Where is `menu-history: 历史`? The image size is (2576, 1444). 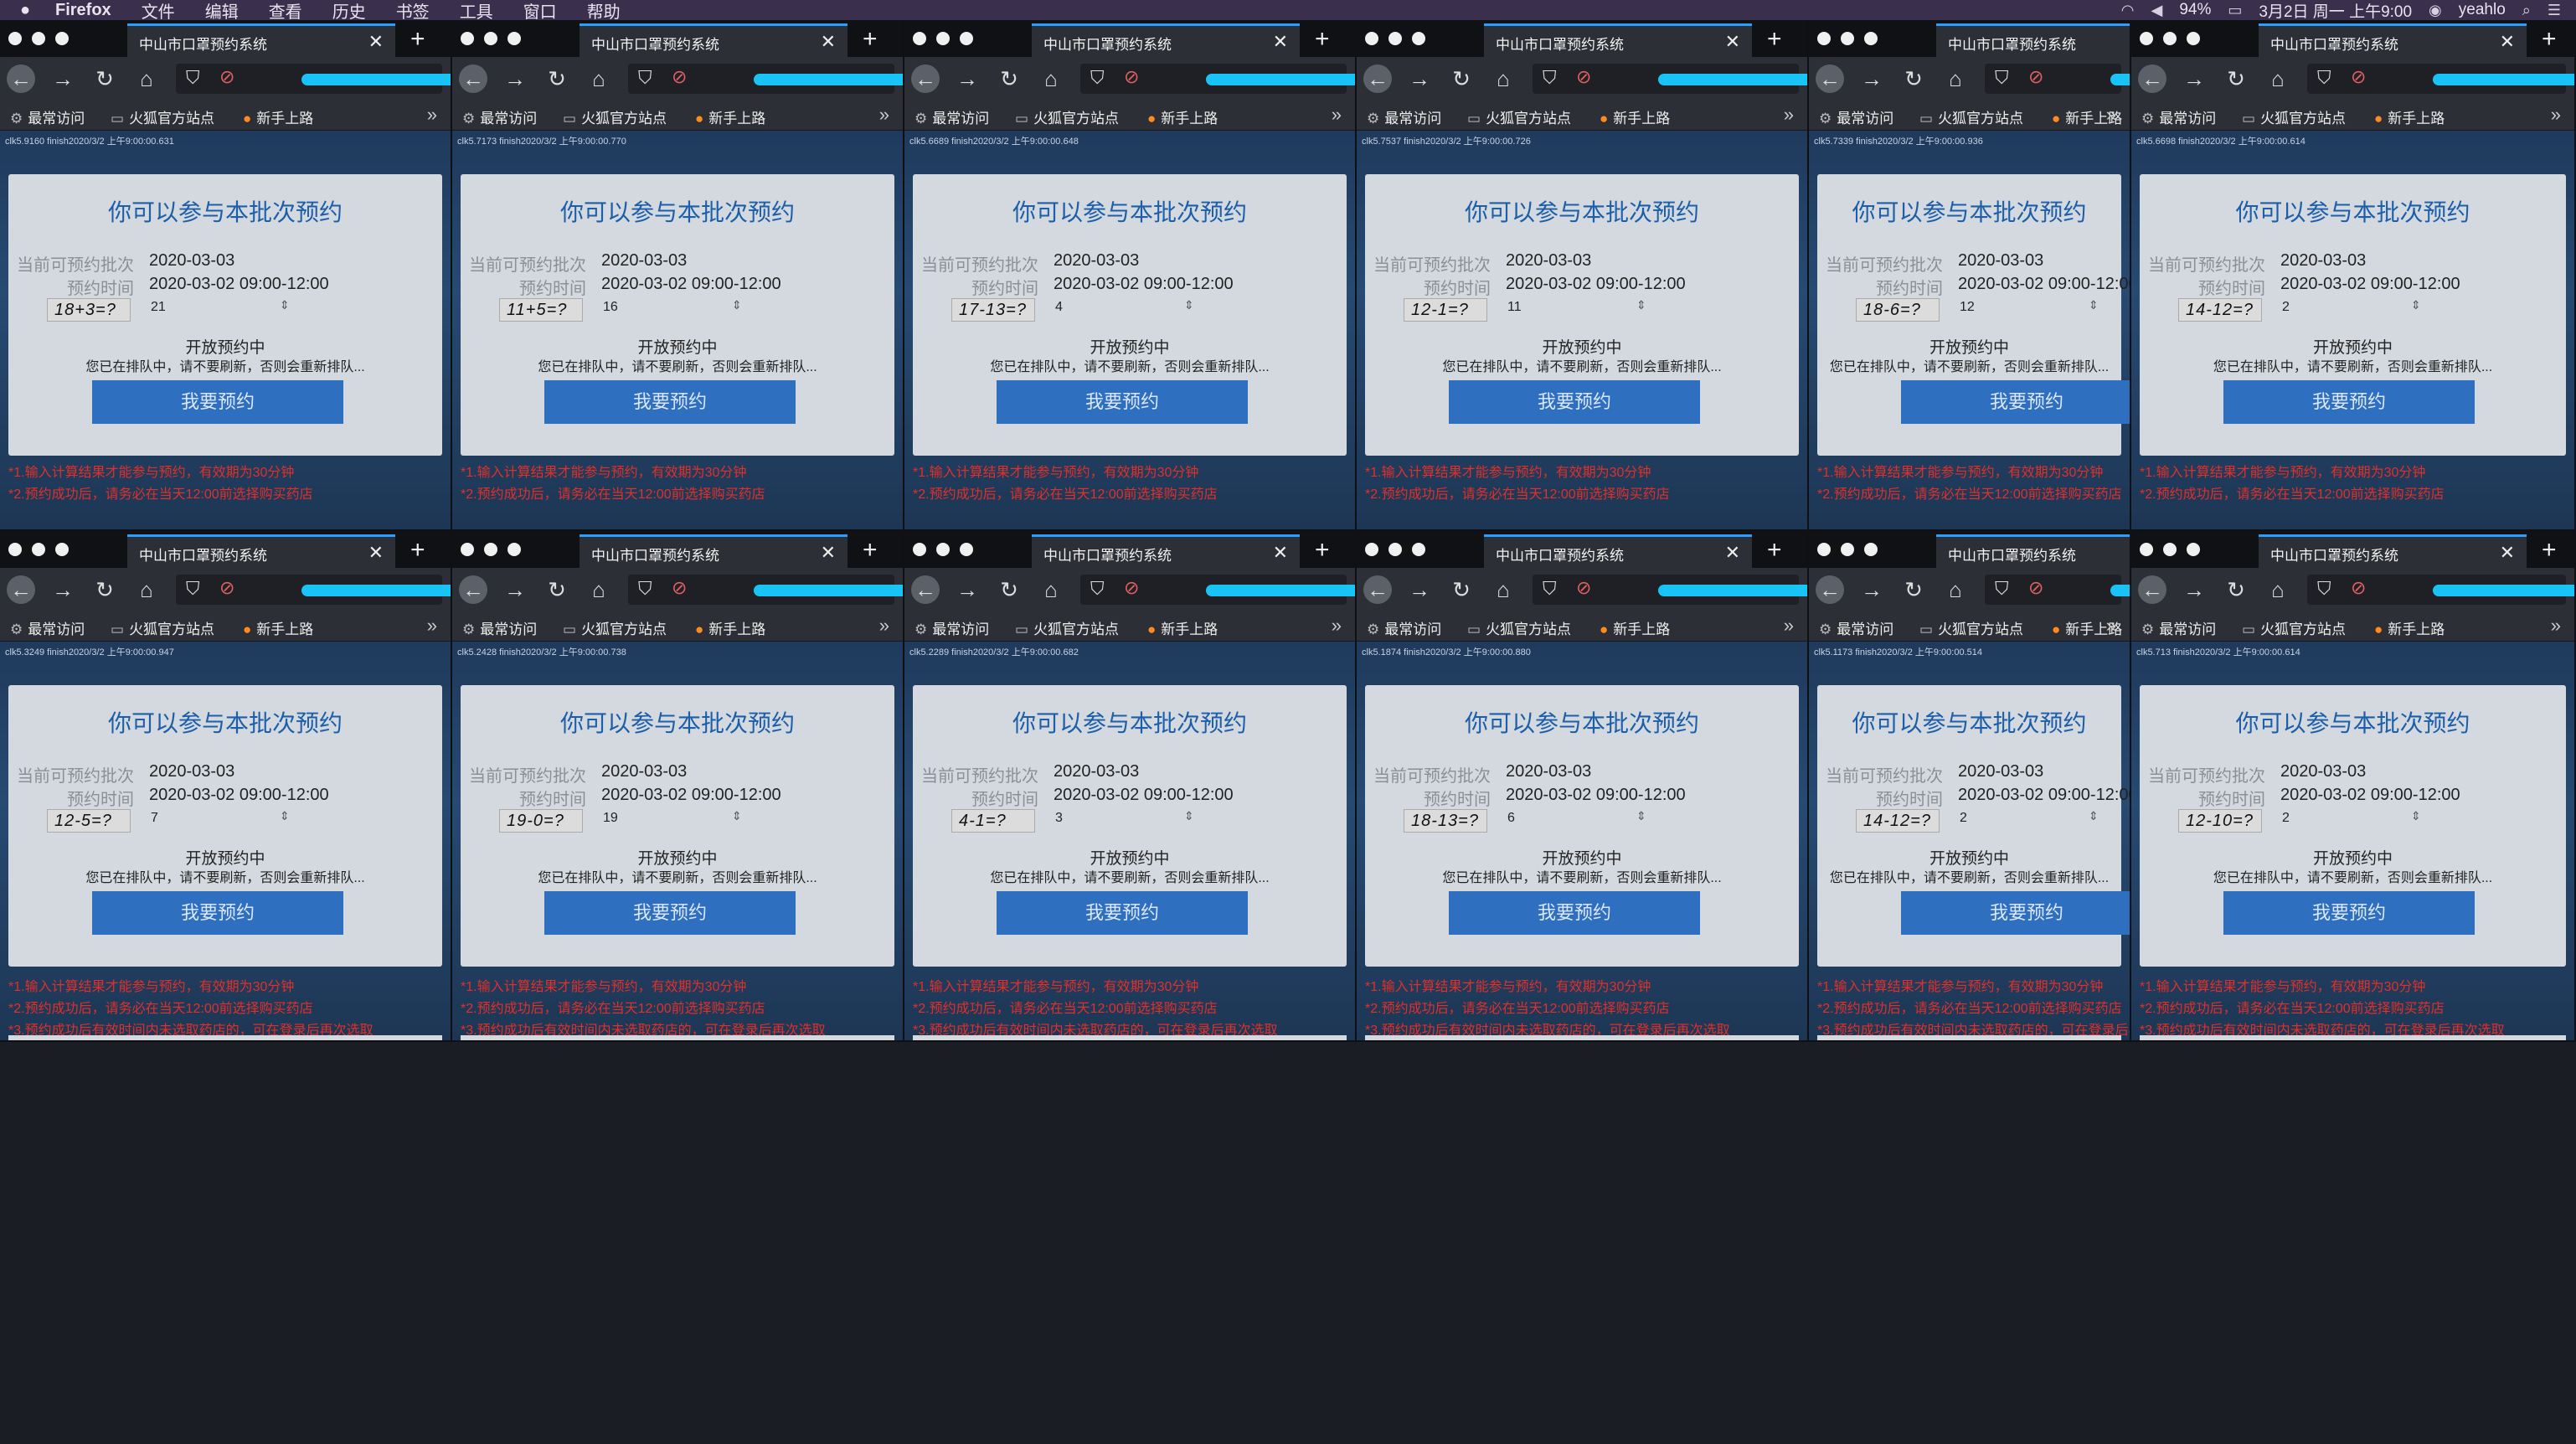
menu-history: 历史 is located at coordinates (349, 11).